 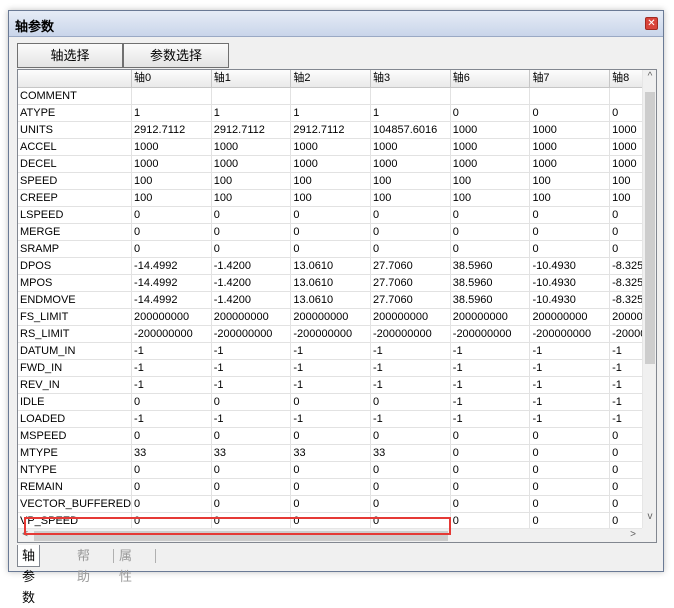 I want to click on vertical-scrollbar: ^ v, so click(x=649, y=299).